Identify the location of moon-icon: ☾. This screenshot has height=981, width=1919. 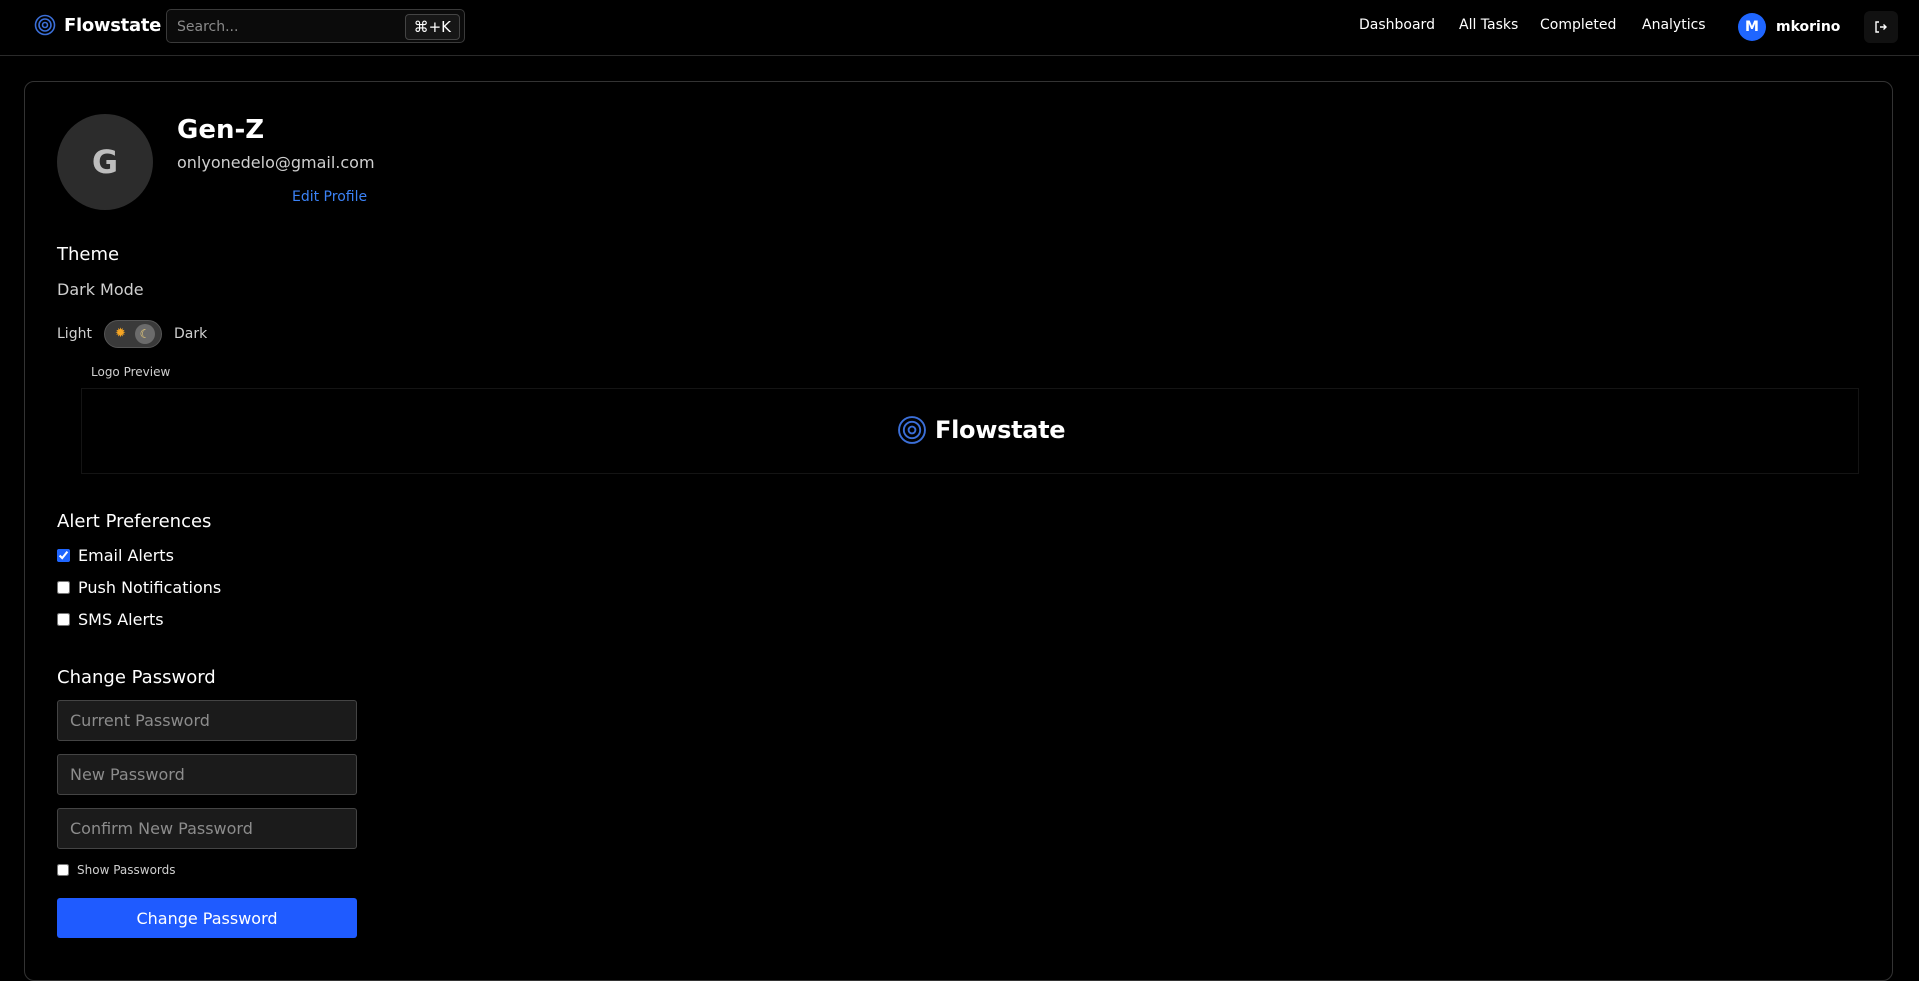
(144, 334).